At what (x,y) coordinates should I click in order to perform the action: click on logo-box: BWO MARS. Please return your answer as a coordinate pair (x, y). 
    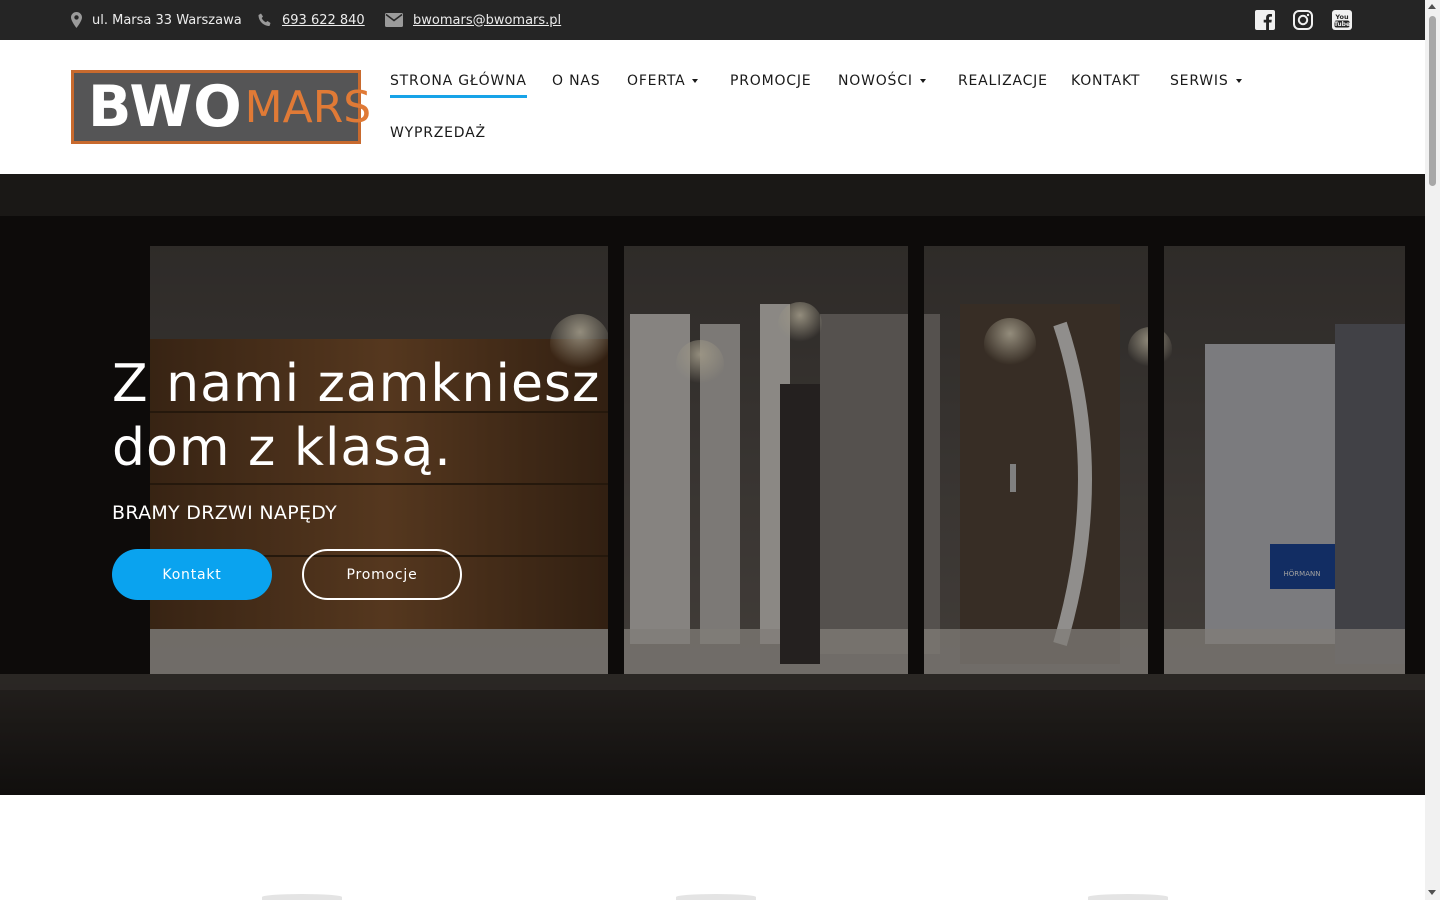
    Looking at the image, I should click on (222, 107).